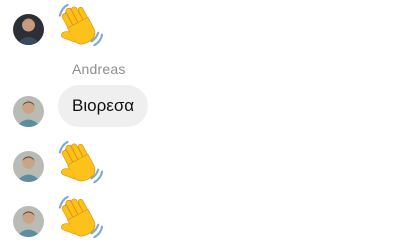  I want to click on sender-name: Andreas, so click(99, 69).